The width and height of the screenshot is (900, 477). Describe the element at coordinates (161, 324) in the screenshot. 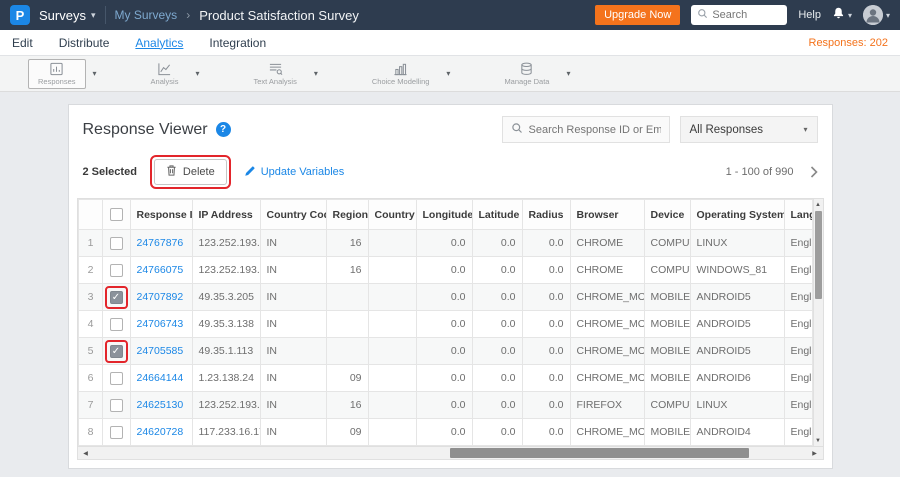

I see `cell-id: 24706743` at that location.